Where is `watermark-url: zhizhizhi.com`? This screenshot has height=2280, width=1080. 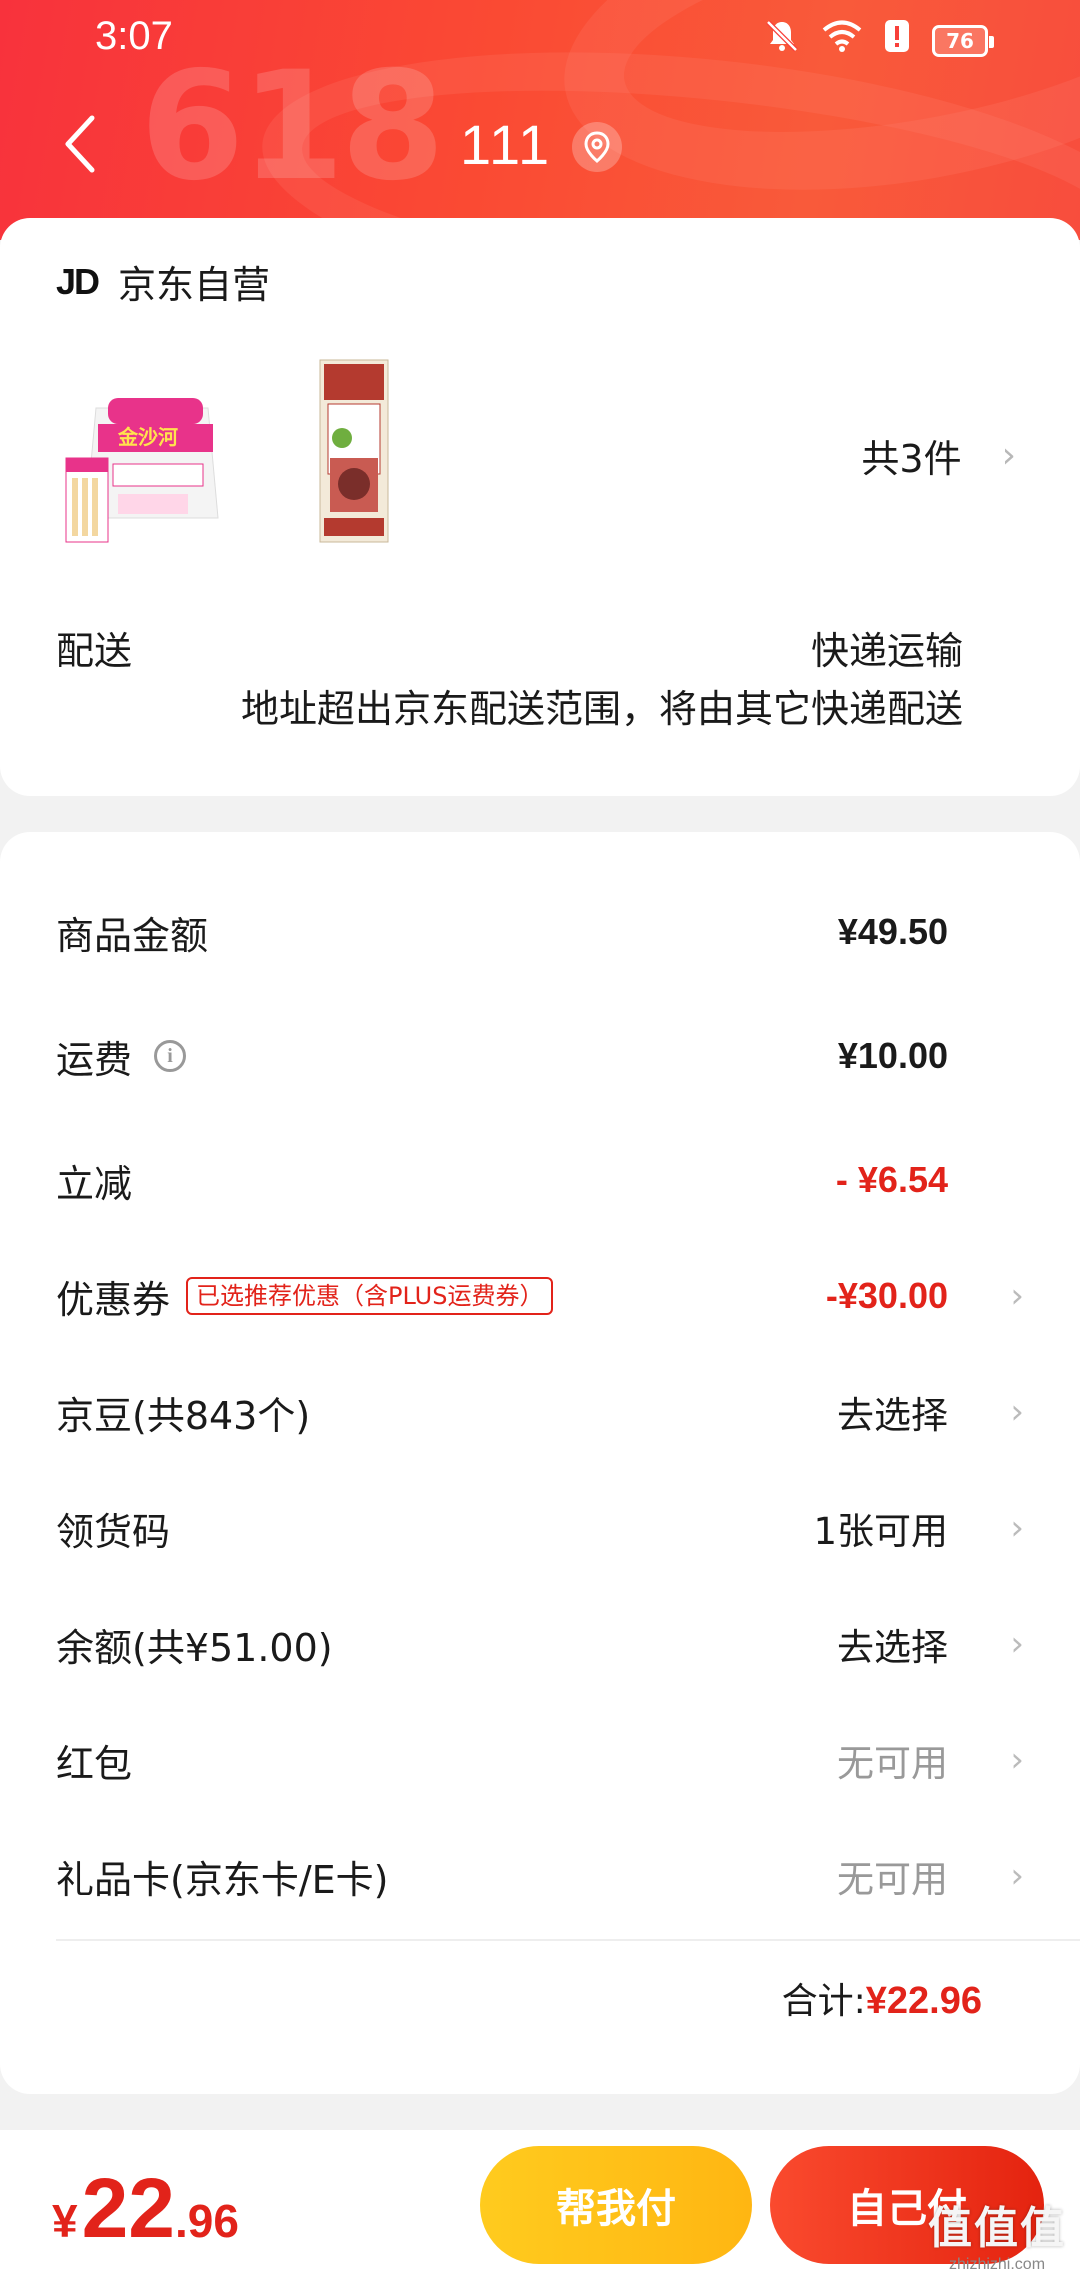
watermark-url: zhizhizhi.com is located at coordinates (997, 2264).